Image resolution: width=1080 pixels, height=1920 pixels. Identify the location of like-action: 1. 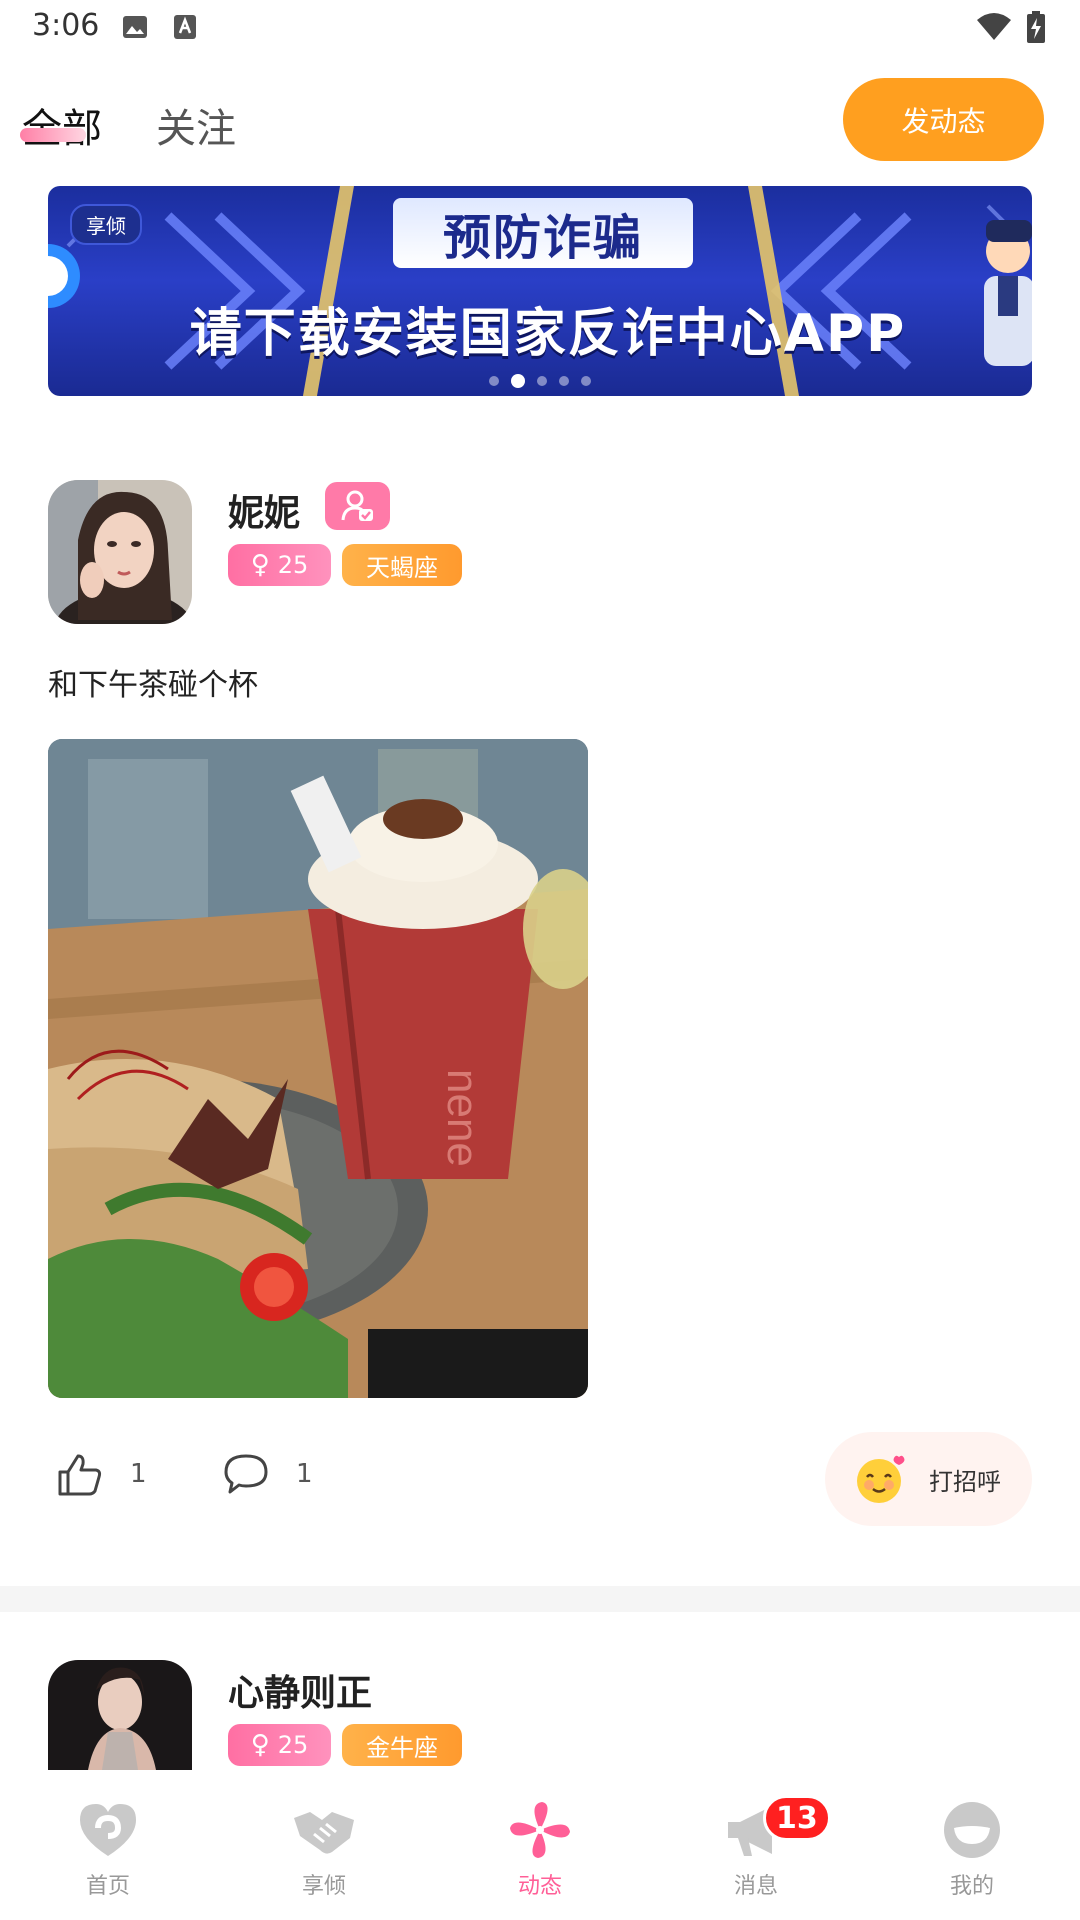
(101, 1474).